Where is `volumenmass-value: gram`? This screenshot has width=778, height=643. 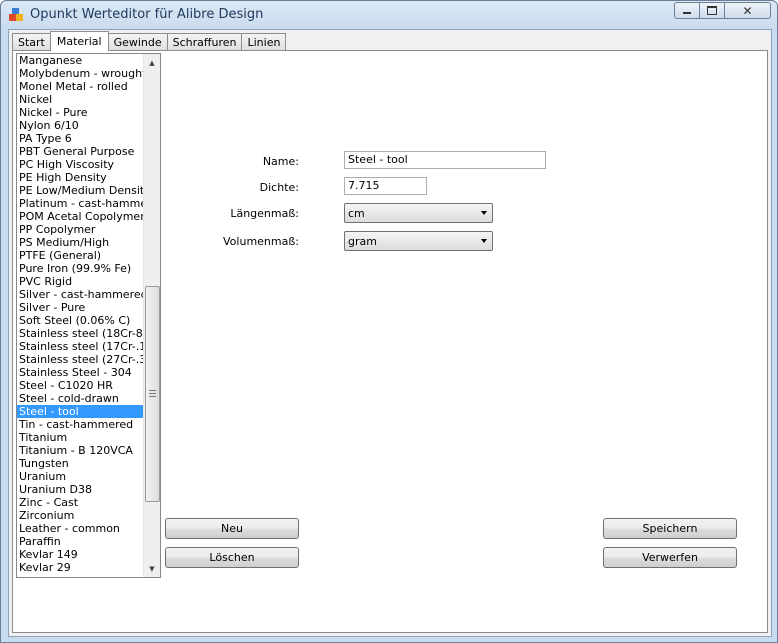 volumenmass-value: gram is located at coordinates (362, 241).